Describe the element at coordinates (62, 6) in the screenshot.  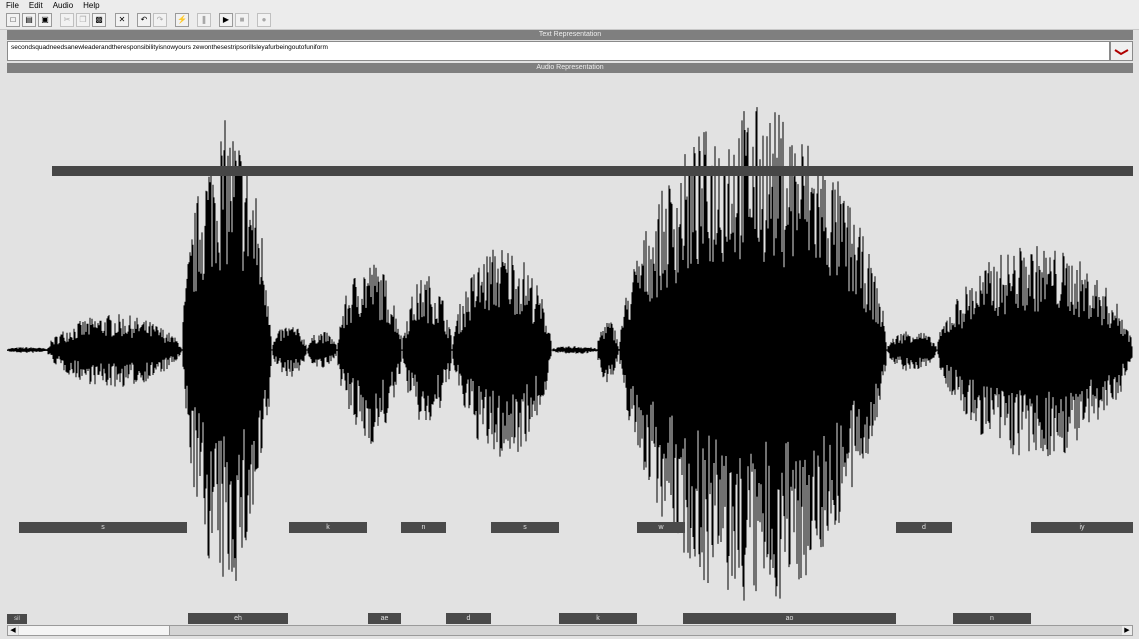
I see `menu-audio: Audio` at that location.